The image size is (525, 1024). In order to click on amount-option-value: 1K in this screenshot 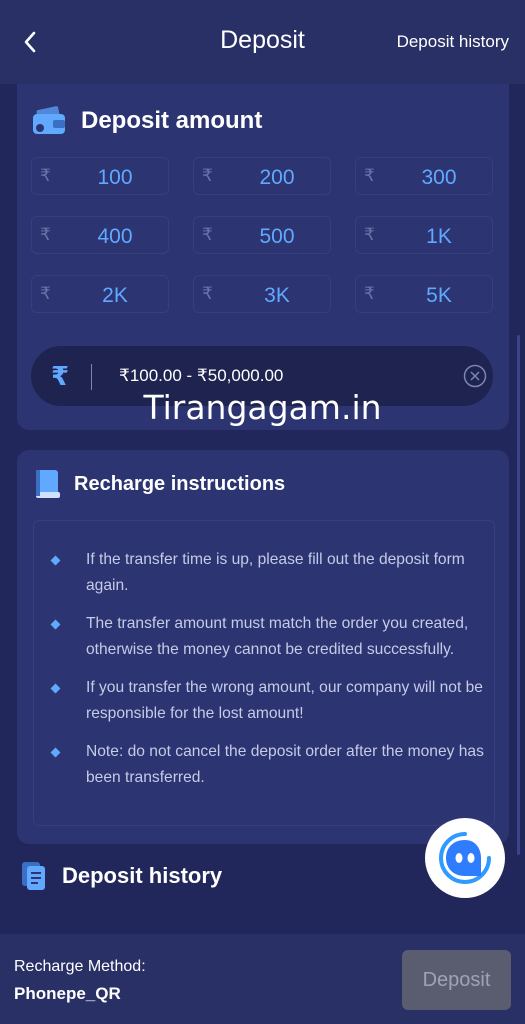, I will do `click(439, 236)`.